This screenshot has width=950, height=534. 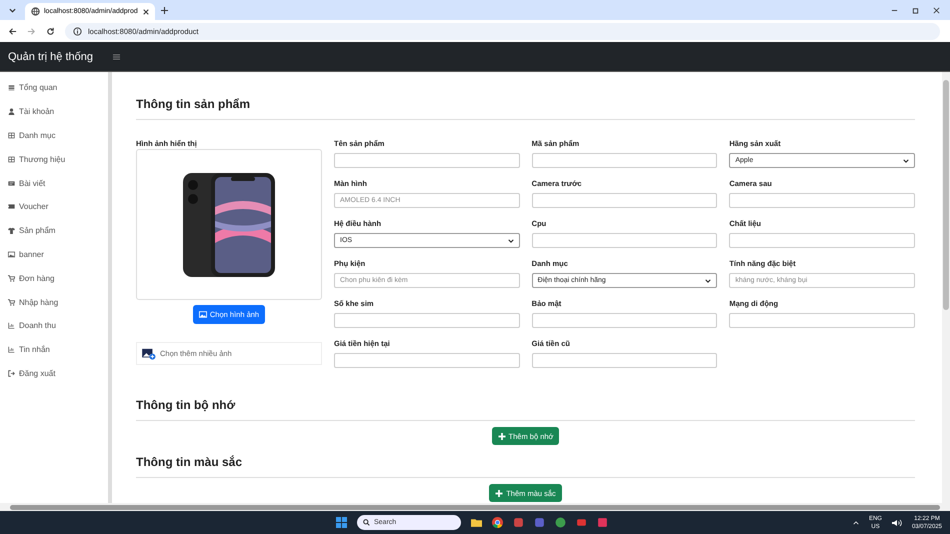 What do you see at coordinates (54, 159) in the screenshot?
I see `sidebar-item: Thương hiệu` at bounding box center [54, 159].